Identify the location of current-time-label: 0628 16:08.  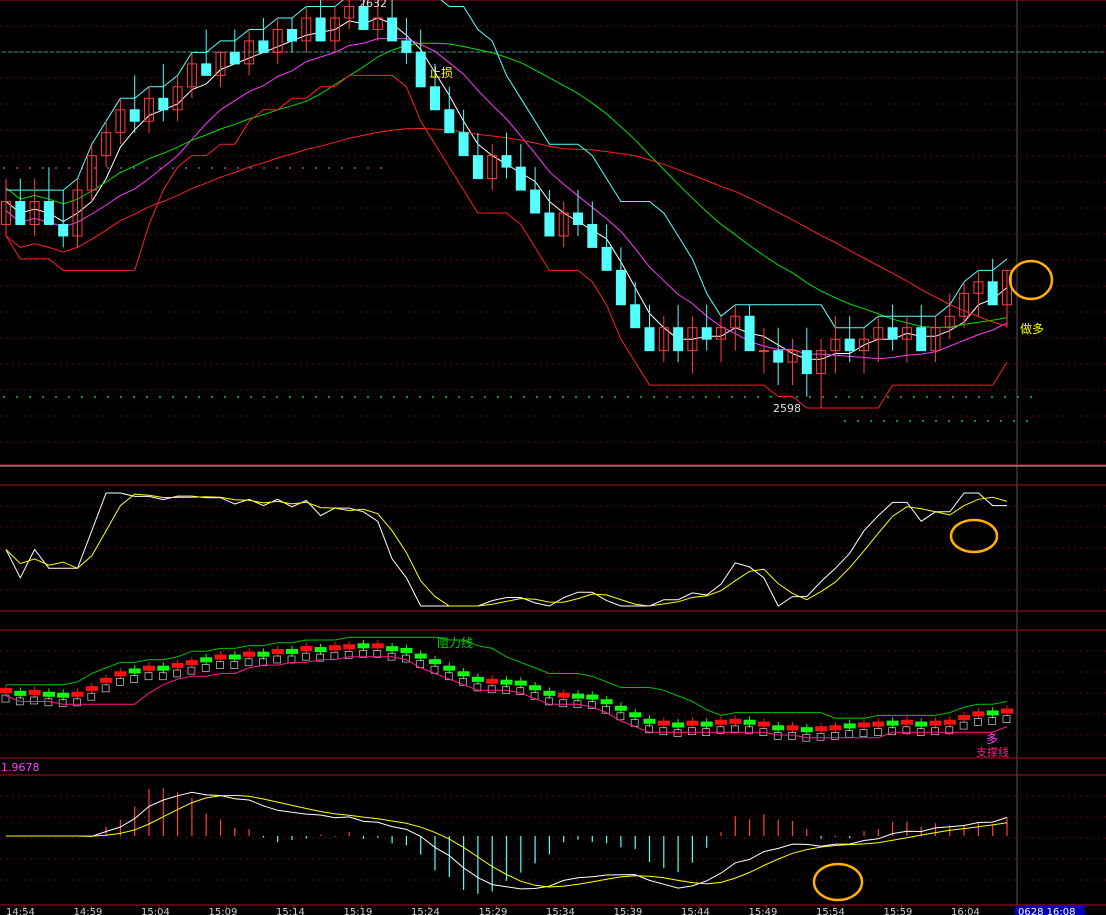
(1046, 911).